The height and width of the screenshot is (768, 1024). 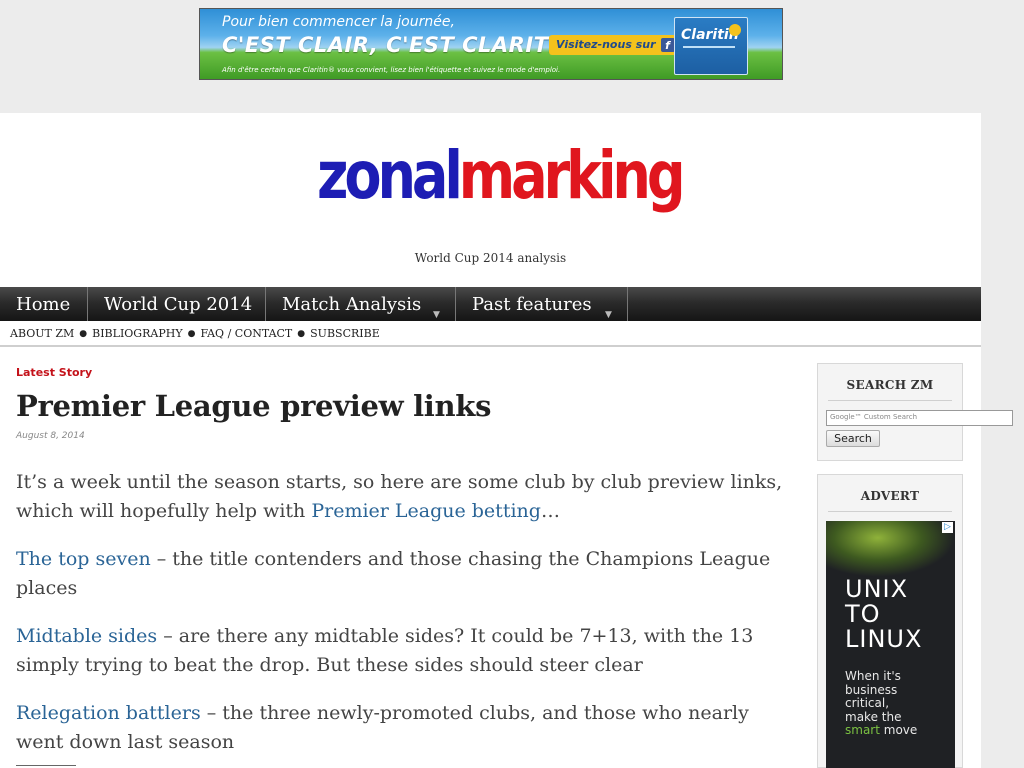 I want to click on subnav-about: ABOUT ZM, so click(x=42, y=333).